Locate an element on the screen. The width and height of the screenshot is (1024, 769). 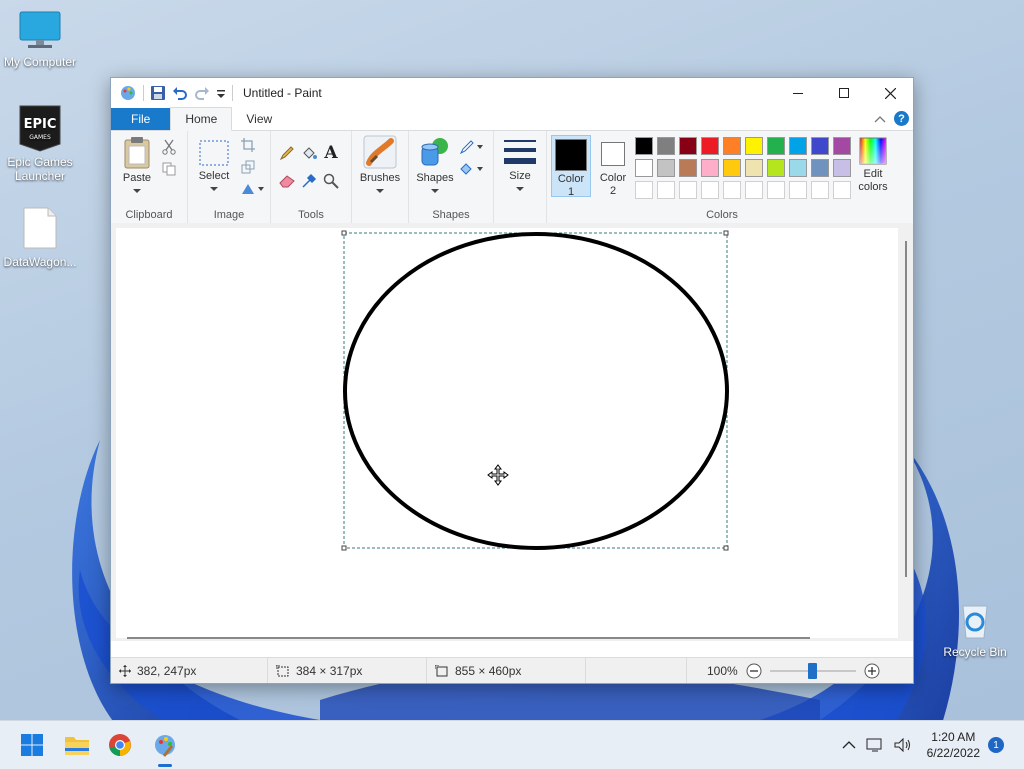
zoom-slider-thumb is located at coordinates (813, 670).